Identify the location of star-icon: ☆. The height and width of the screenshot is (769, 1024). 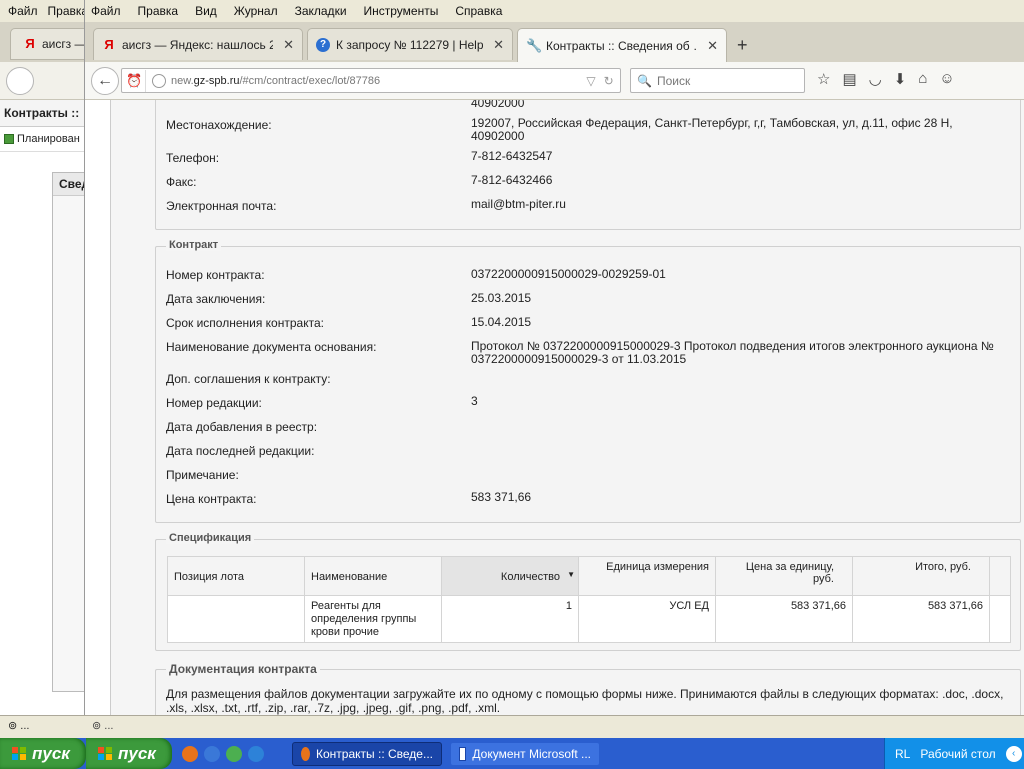
(823, 79).